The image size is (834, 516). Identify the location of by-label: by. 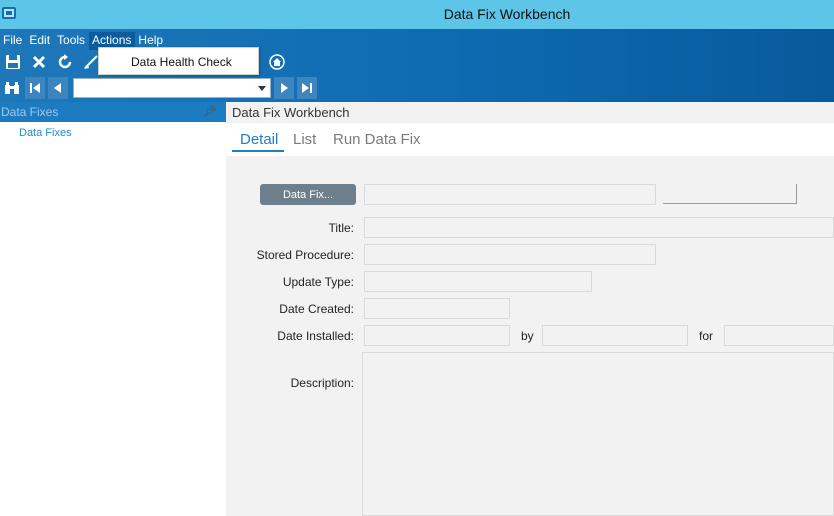
(527, 336).